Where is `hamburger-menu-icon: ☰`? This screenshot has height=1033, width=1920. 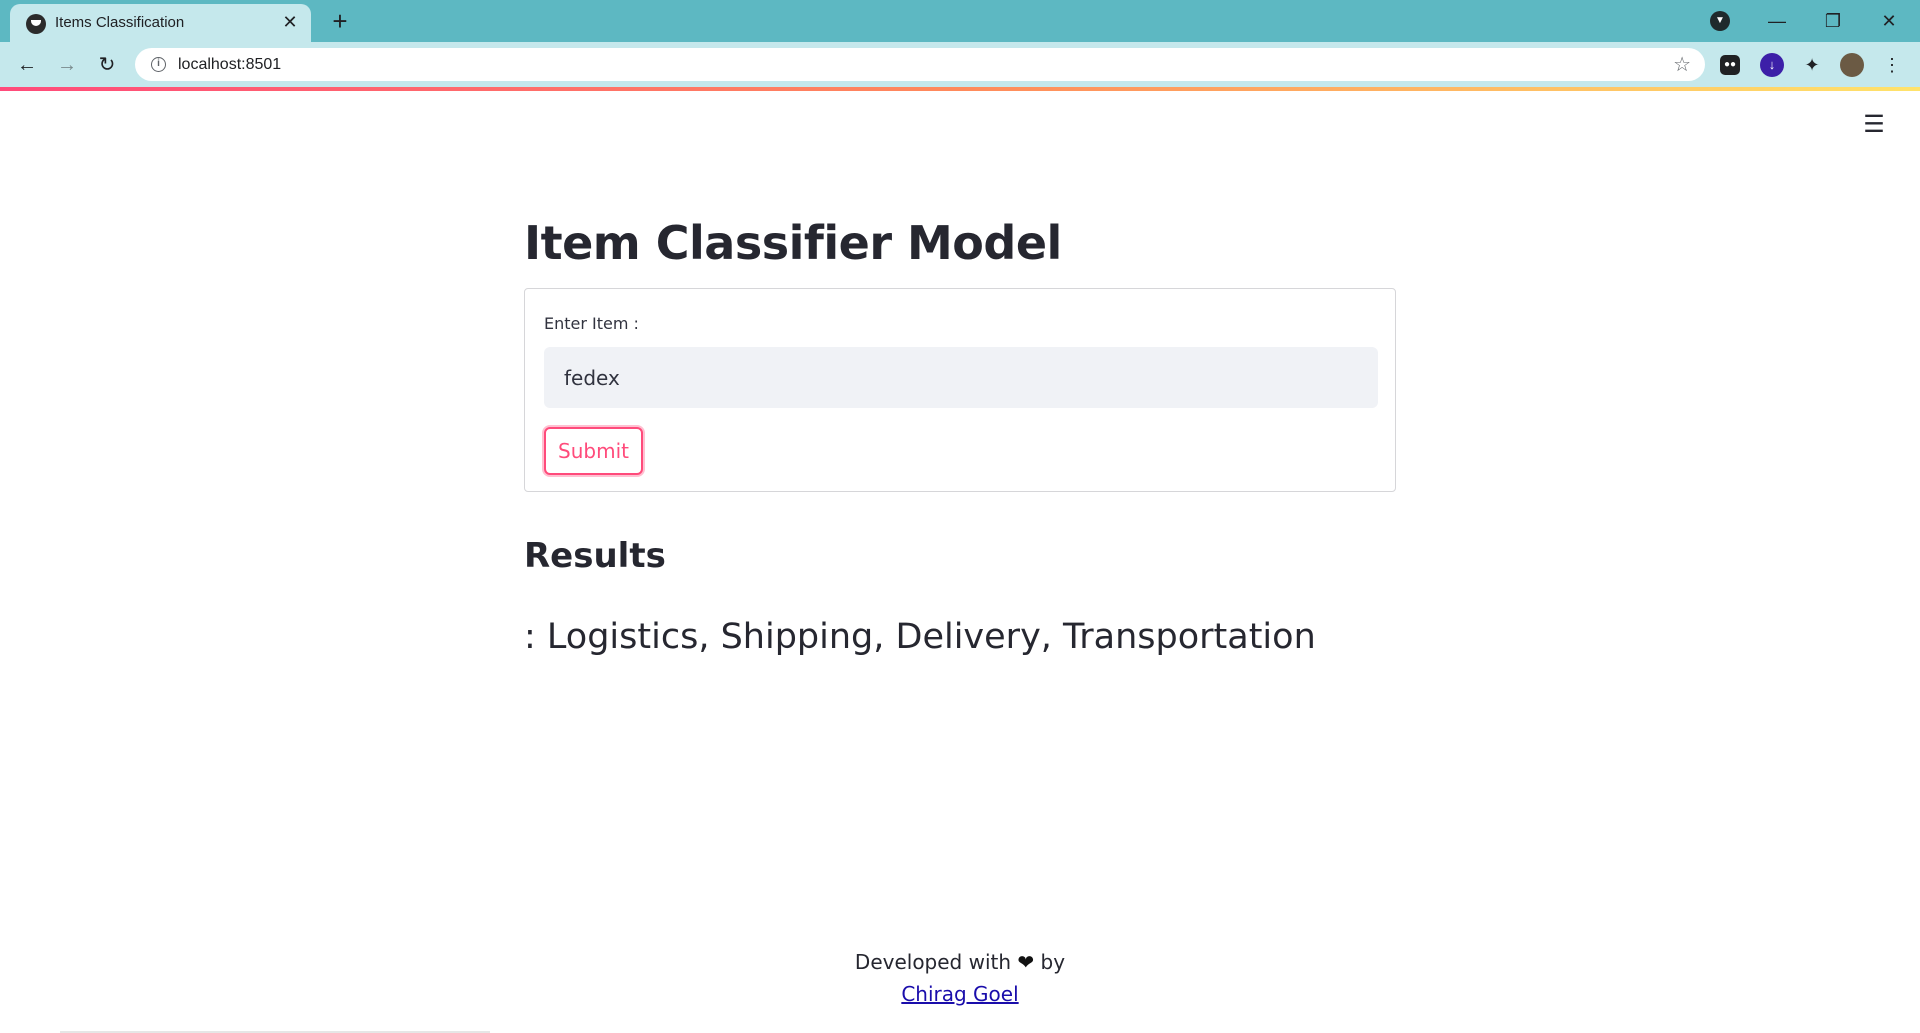
hamburger-menu-icon: ☰ is located at coordinates (1874, 125).